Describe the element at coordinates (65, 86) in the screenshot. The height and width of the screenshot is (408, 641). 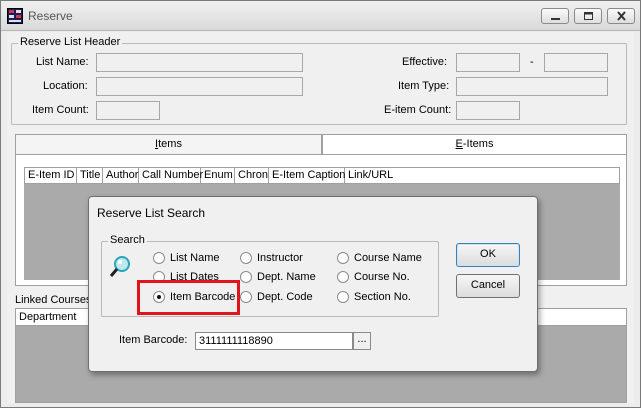
I see `location-label: Location:` at that location.